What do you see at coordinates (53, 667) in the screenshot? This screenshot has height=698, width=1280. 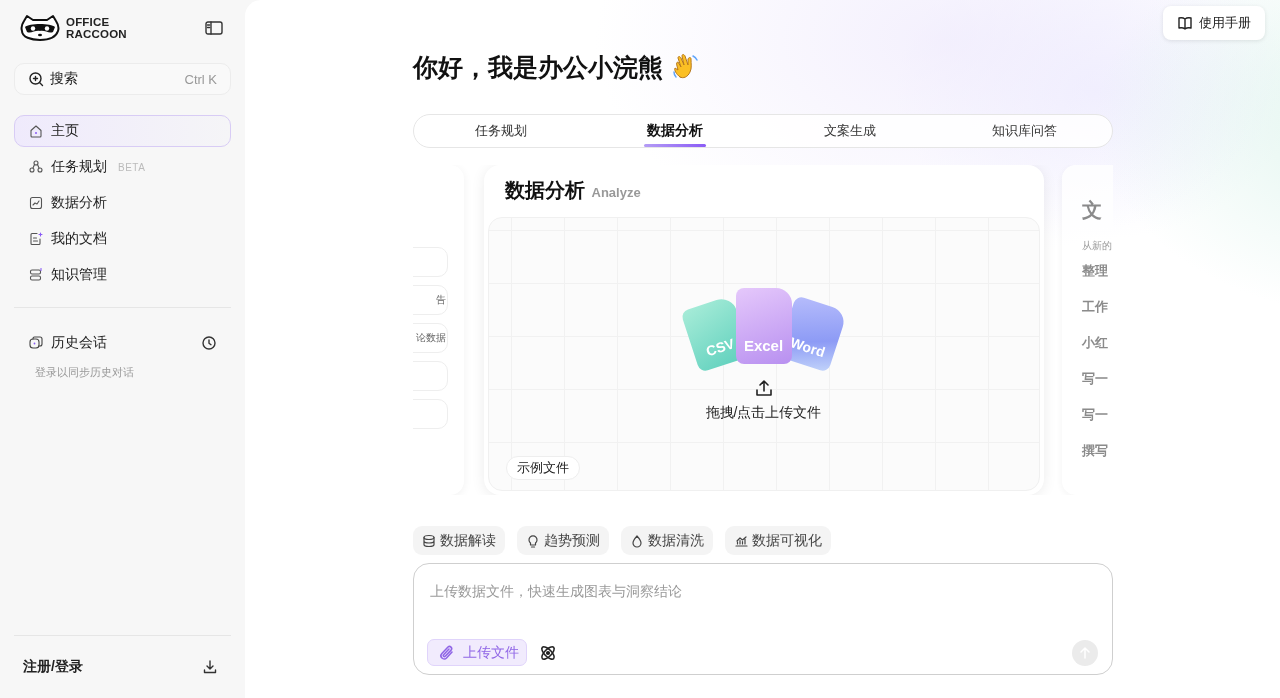 I see `login-link: 注册/登录` at bounding box center [53, 667].